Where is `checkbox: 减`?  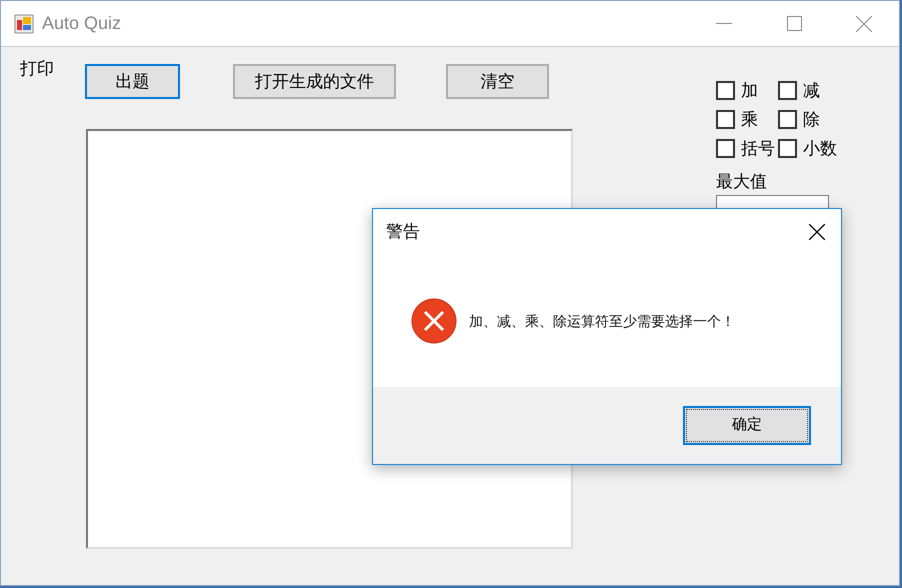
checkbox: 减 is located at coordinates (809, 90).